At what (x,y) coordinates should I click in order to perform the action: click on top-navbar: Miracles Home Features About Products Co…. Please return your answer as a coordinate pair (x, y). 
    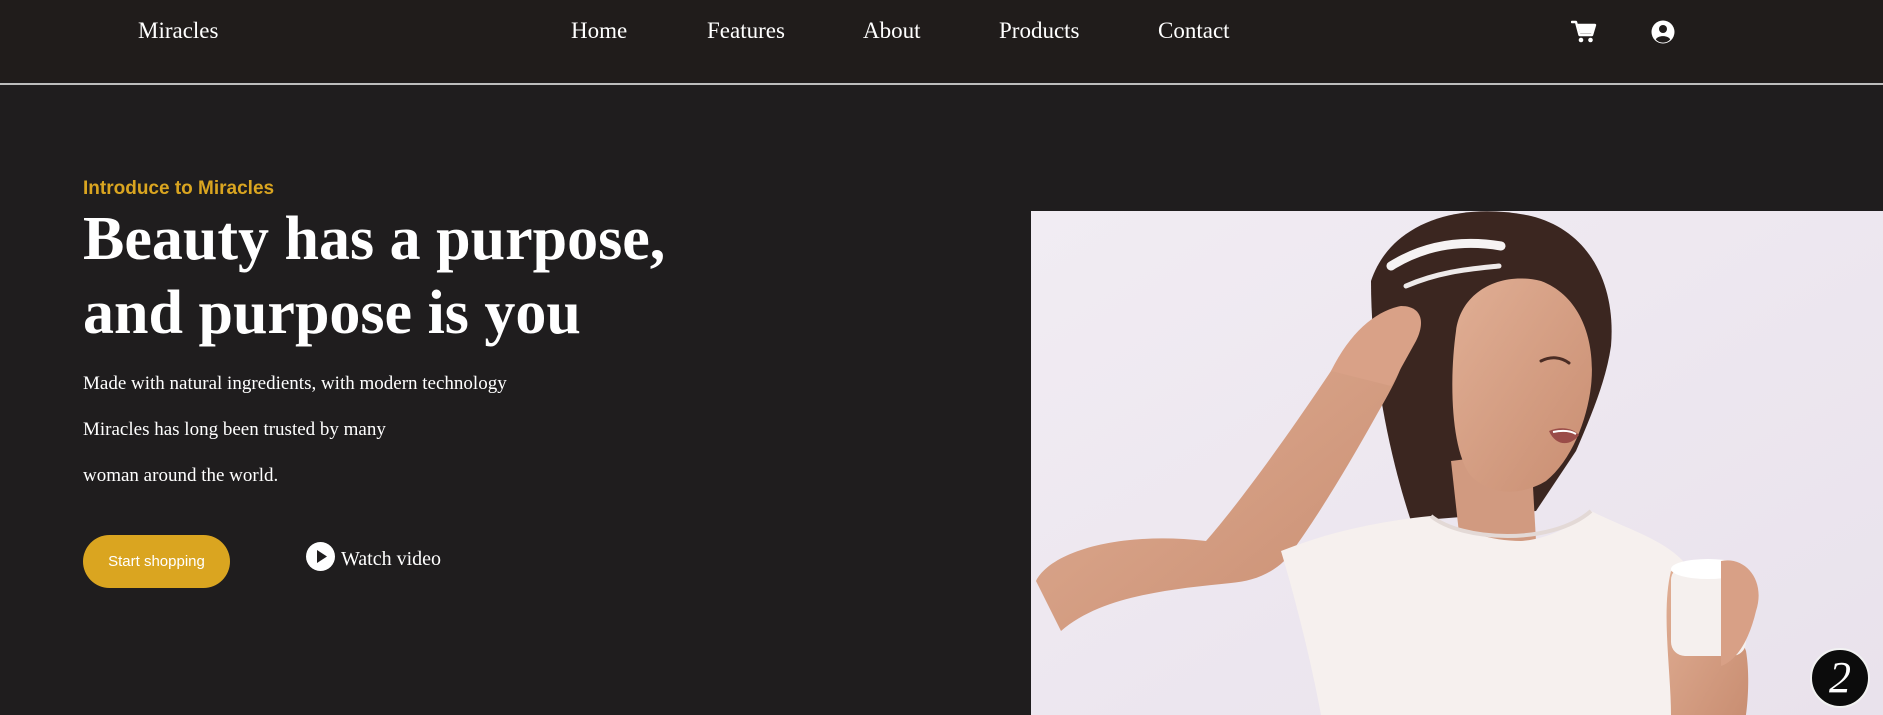
    Looking at the image, I should click on (941, 41).